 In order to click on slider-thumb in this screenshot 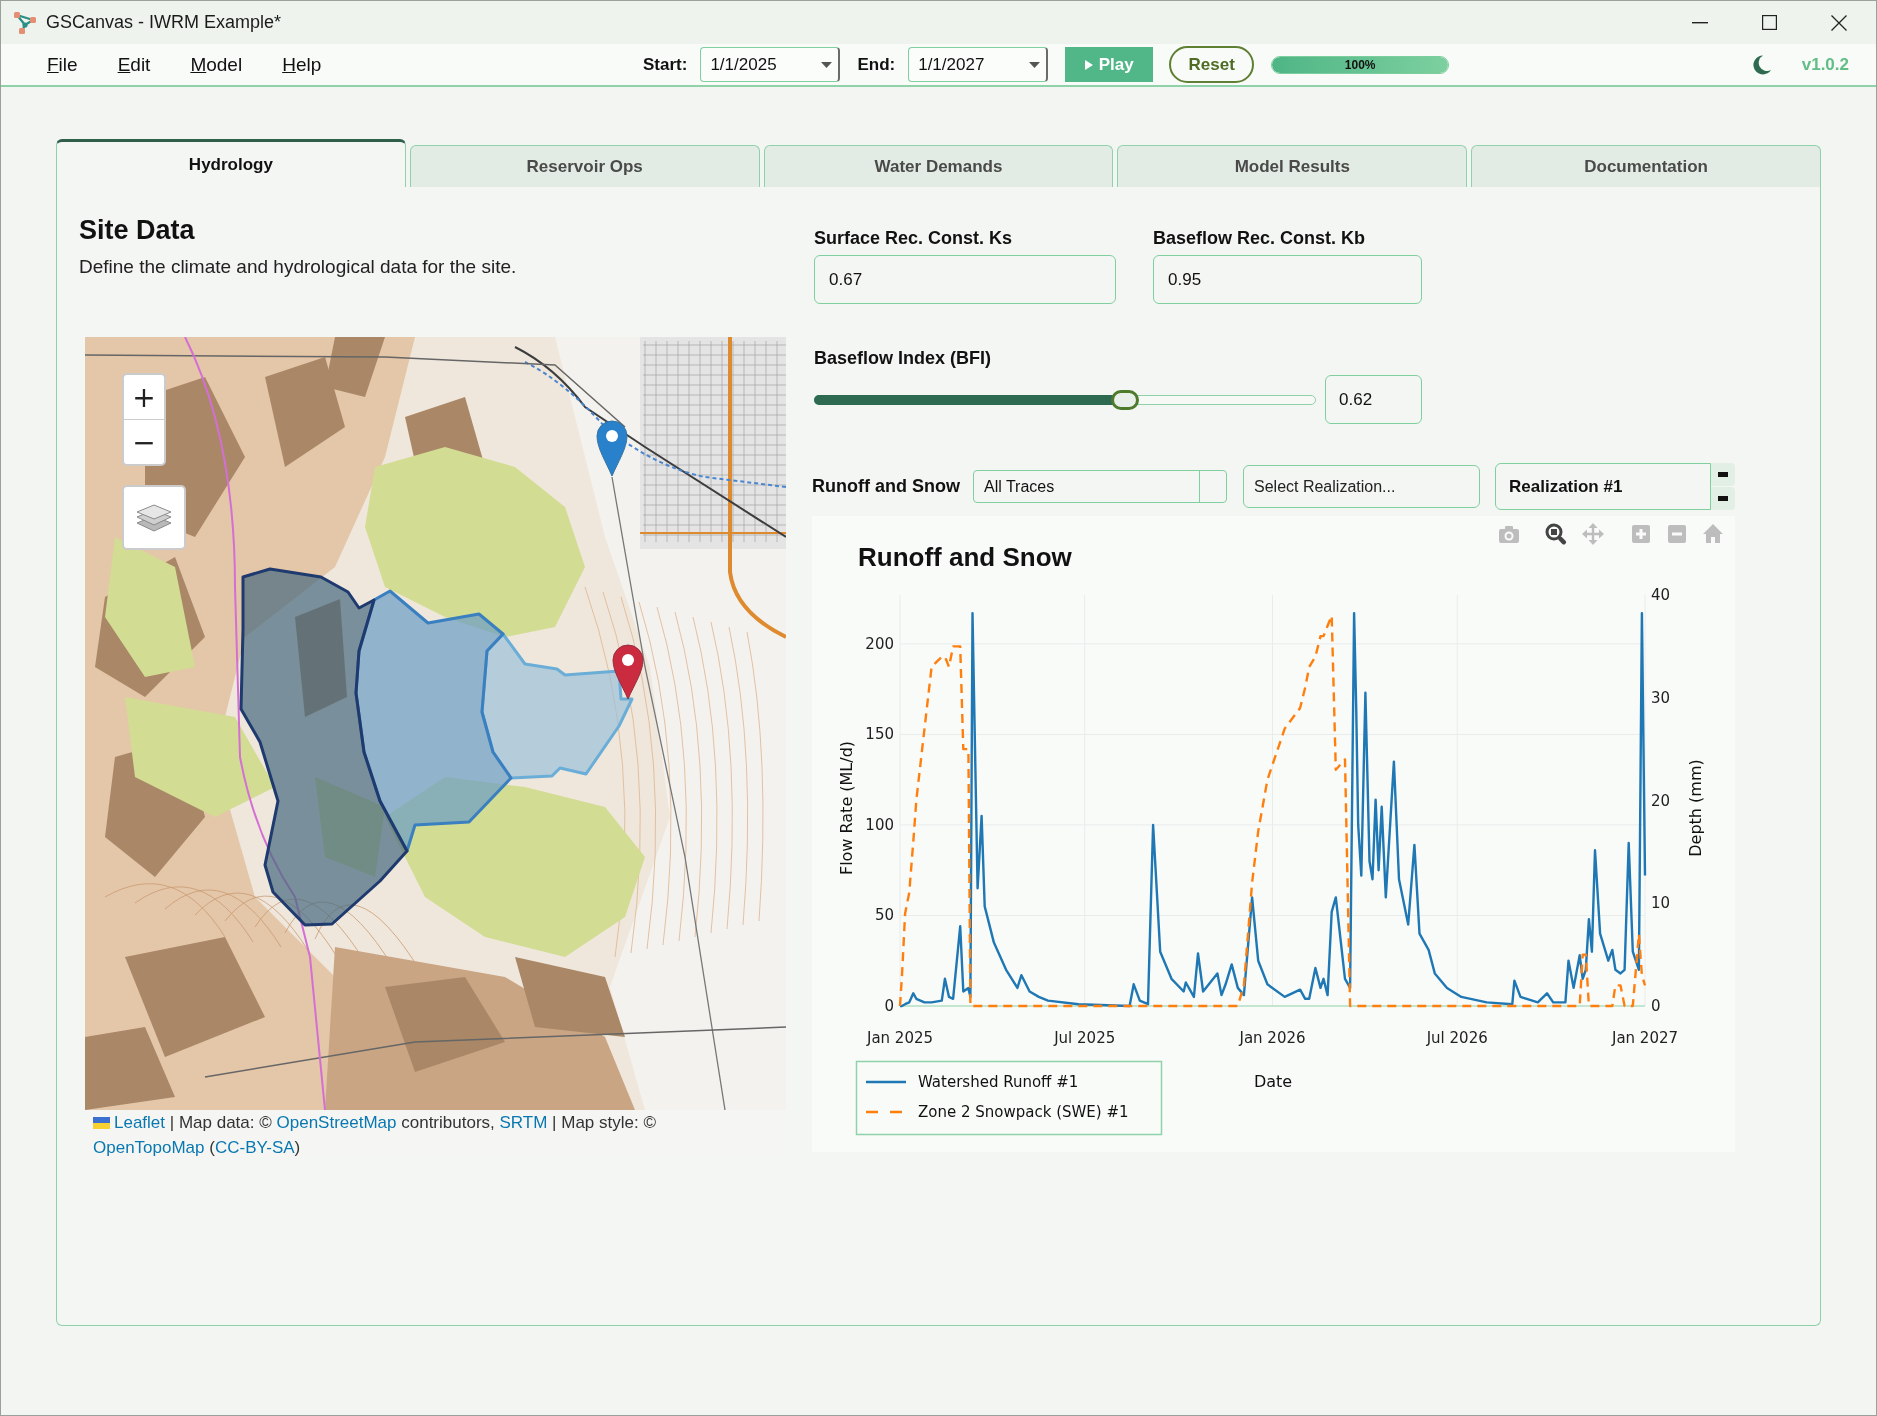, I will do `click(1125, 399)`.